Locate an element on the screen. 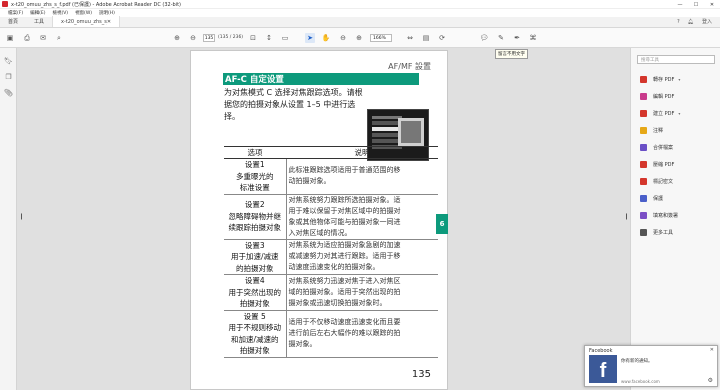 The image size is (720, 390). scroll-mode-icon: ↕ is located at coordinates (269, 38).